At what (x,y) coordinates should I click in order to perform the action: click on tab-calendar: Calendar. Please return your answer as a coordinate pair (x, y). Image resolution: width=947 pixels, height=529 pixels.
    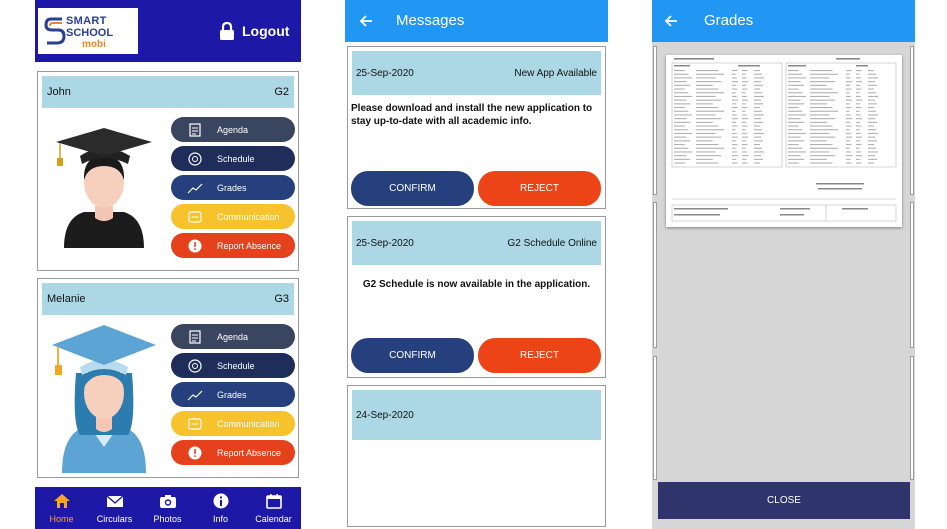
    Looking at the image, I should click on (273, 508).